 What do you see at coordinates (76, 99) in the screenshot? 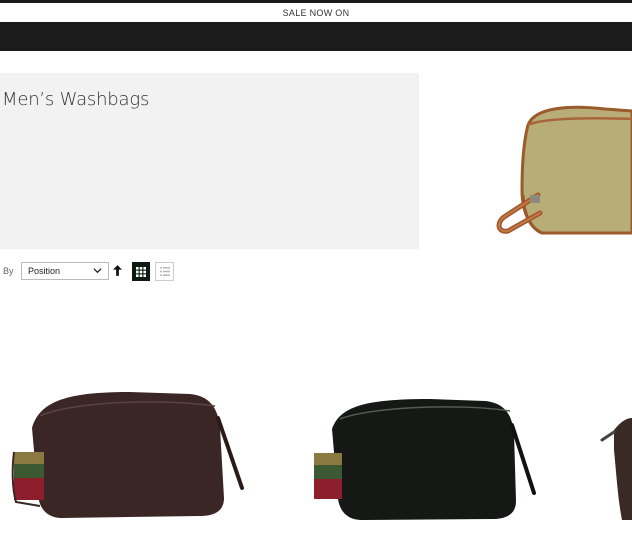
I see `page-title: Men’s Washbags` at bounding box center [76, 99].